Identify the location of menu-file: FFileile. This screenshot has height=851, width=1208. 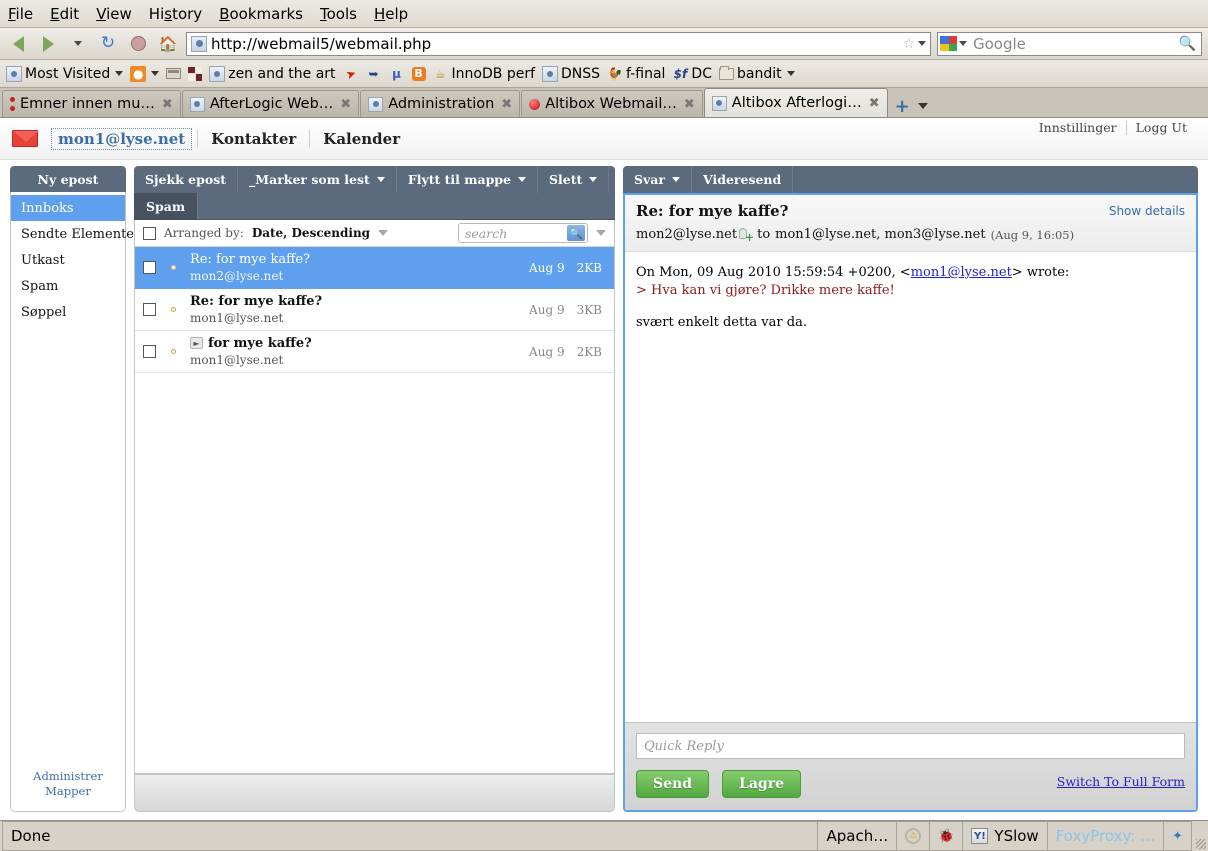
(20, 14).